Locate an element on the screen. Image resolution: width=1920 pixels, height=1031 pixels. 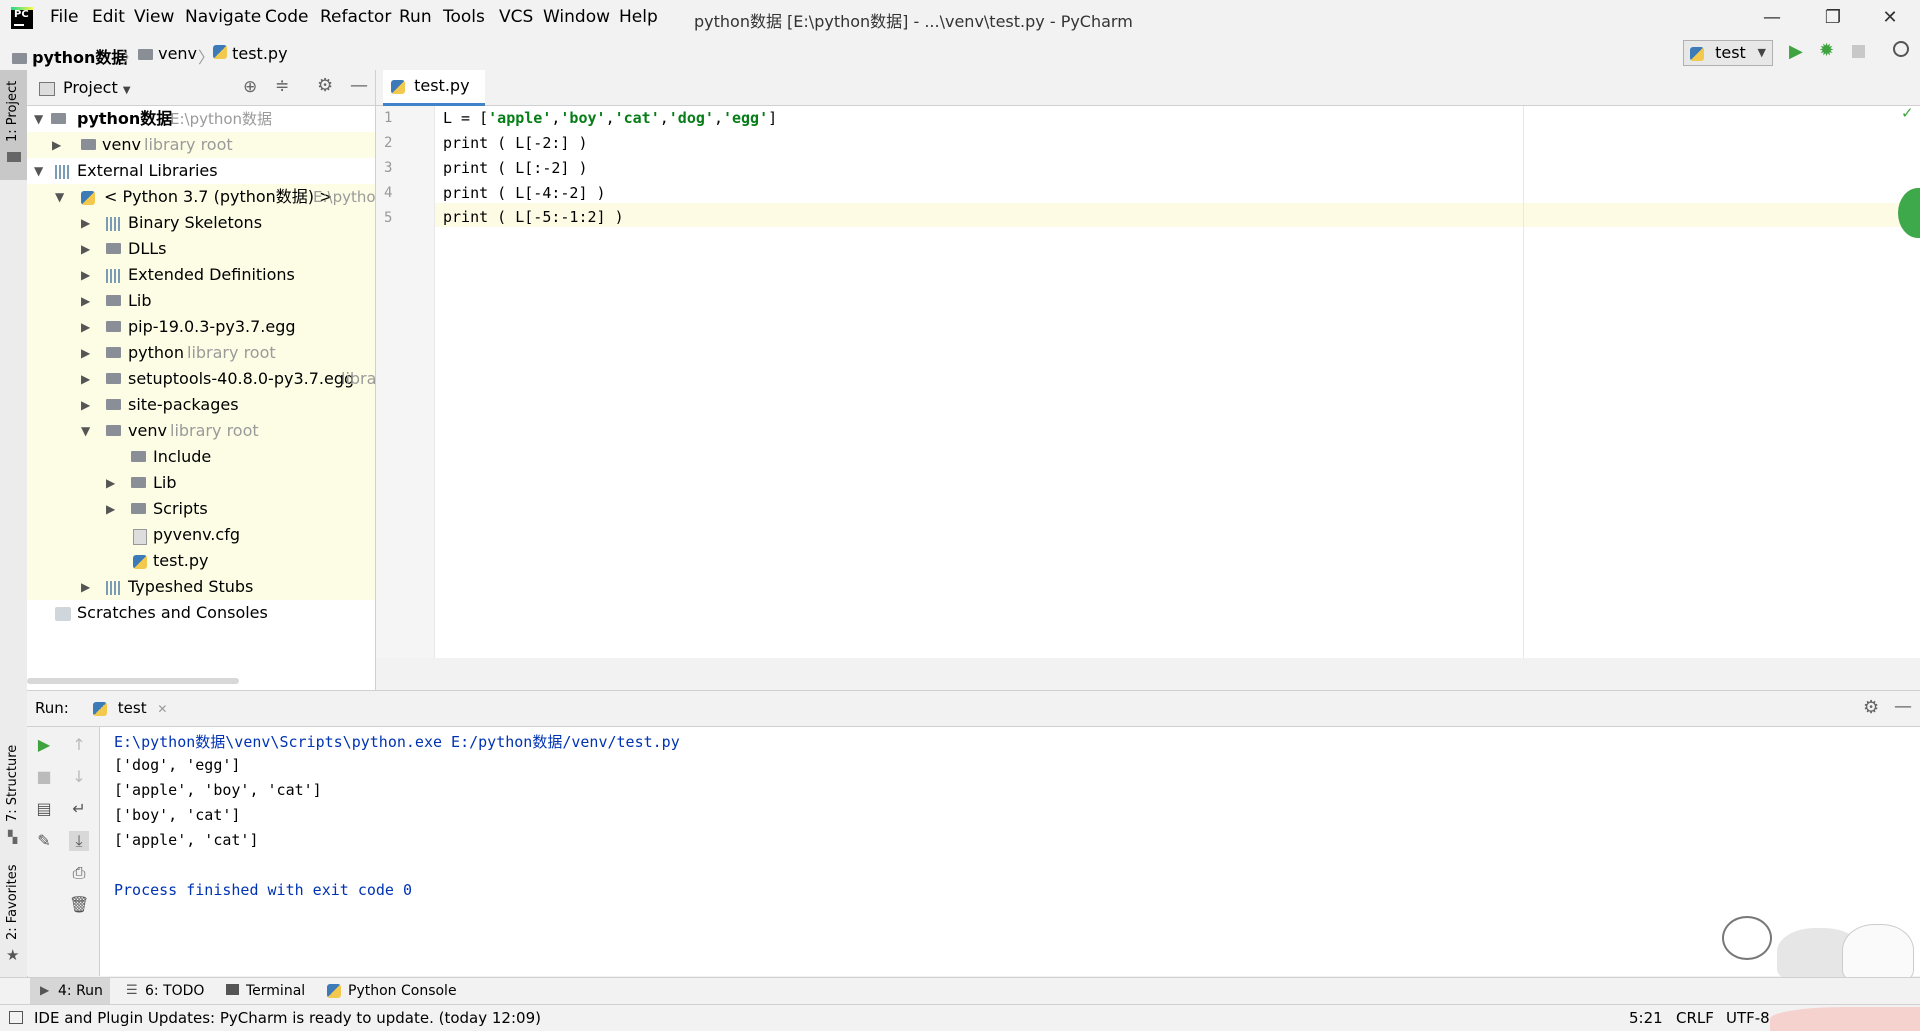
tree-item-test-py: test.py is located at coordinates (201, 561).